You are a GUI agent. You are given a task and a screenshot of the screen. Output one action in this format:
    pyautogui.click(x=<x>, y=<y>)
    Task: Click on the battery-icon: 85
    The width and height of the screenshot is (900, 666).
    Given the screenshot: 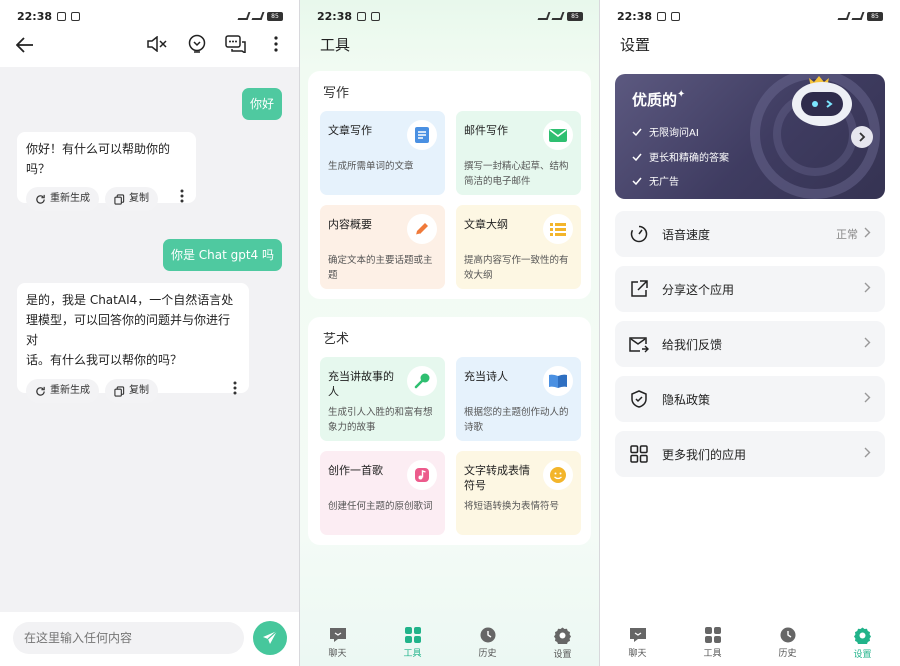 What is the action you would take?
    pyautogui.click(x=275, y=16)
    